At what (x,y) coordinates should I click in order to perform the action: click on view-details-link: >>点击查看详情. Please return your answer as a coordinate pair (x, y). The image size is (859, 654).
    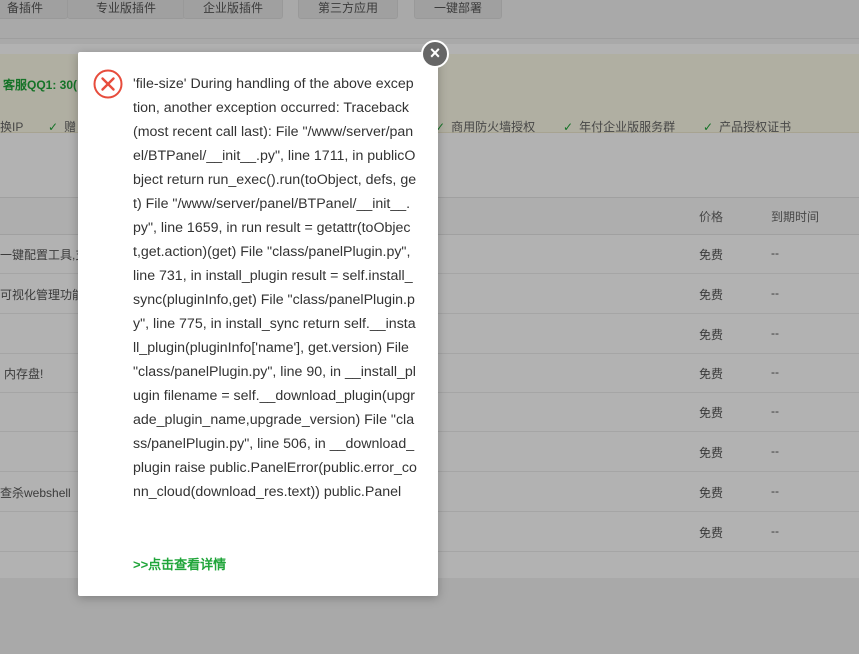
    Looking at the image, I should click on (179, 563).